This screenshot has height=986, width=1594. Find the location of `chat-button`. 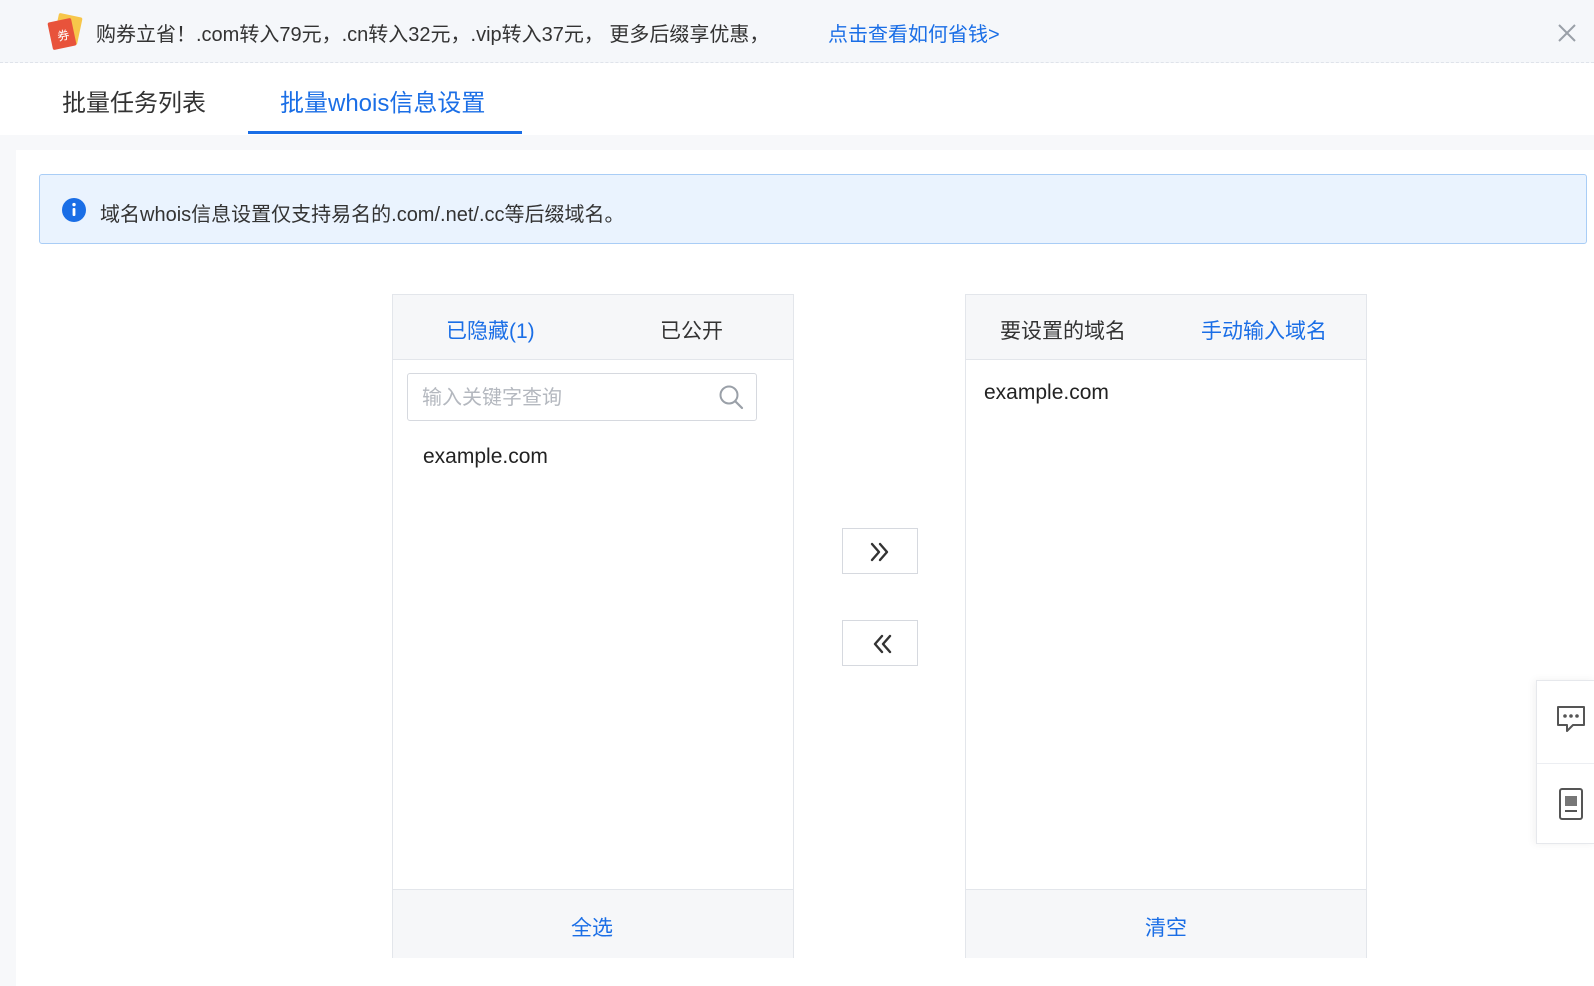

chat-button is located at coordinates (1565, 722).